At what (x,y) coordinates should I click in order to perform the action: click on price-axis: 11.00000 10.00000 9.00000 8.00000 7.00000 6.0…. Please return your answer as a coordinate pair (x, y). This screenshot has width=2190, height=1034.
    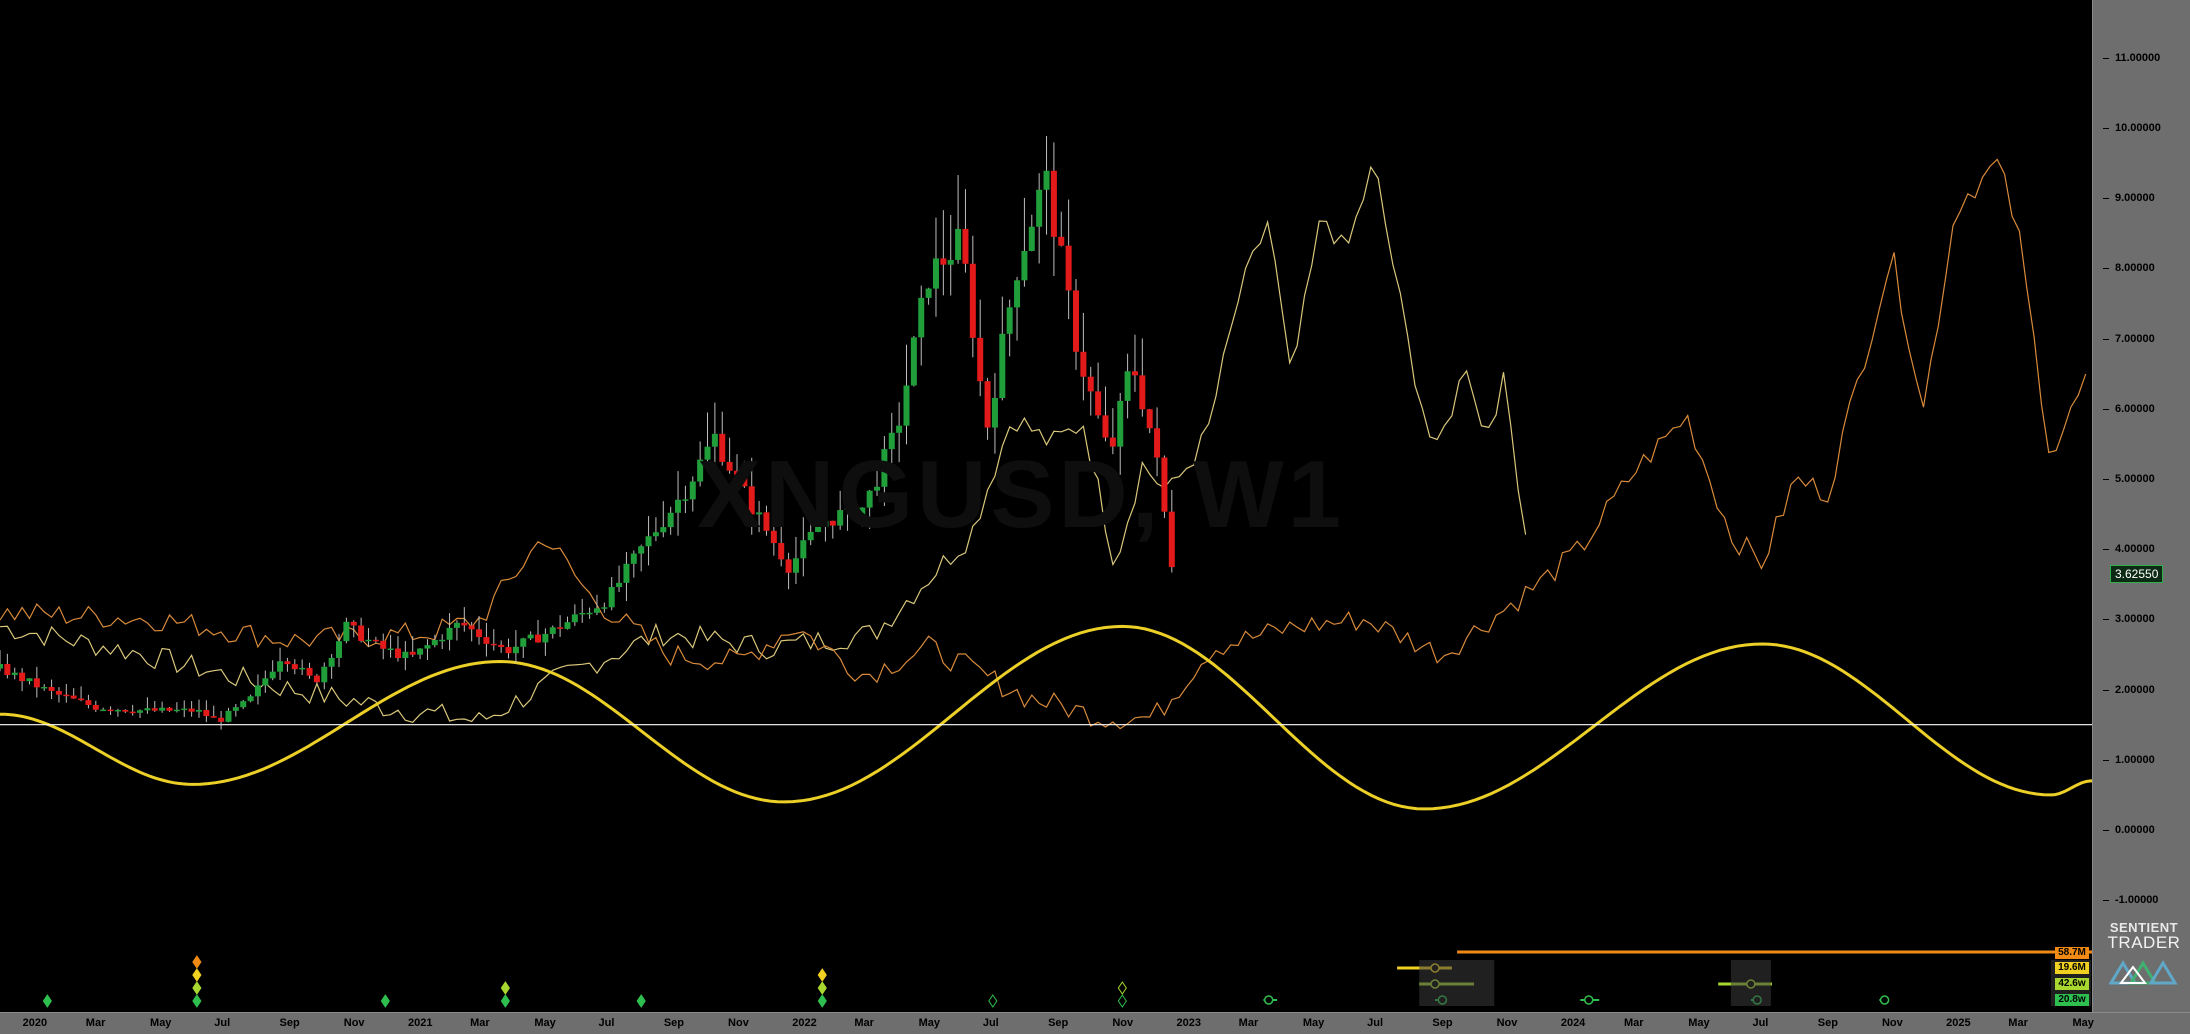
    Looking at the image, I should click on (2141, 506).